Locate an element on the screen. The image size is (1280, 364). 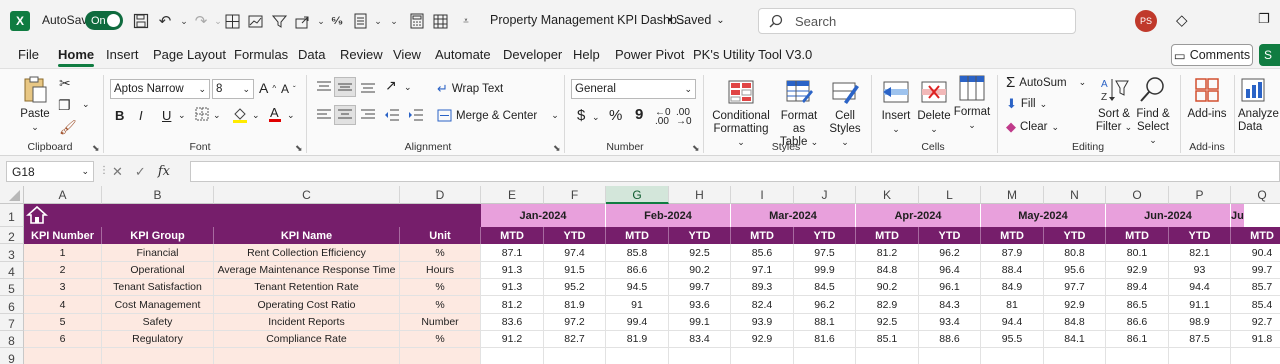
autosum-button: Σ AutoSum ⌄ is located at coordinates (1046, 82).